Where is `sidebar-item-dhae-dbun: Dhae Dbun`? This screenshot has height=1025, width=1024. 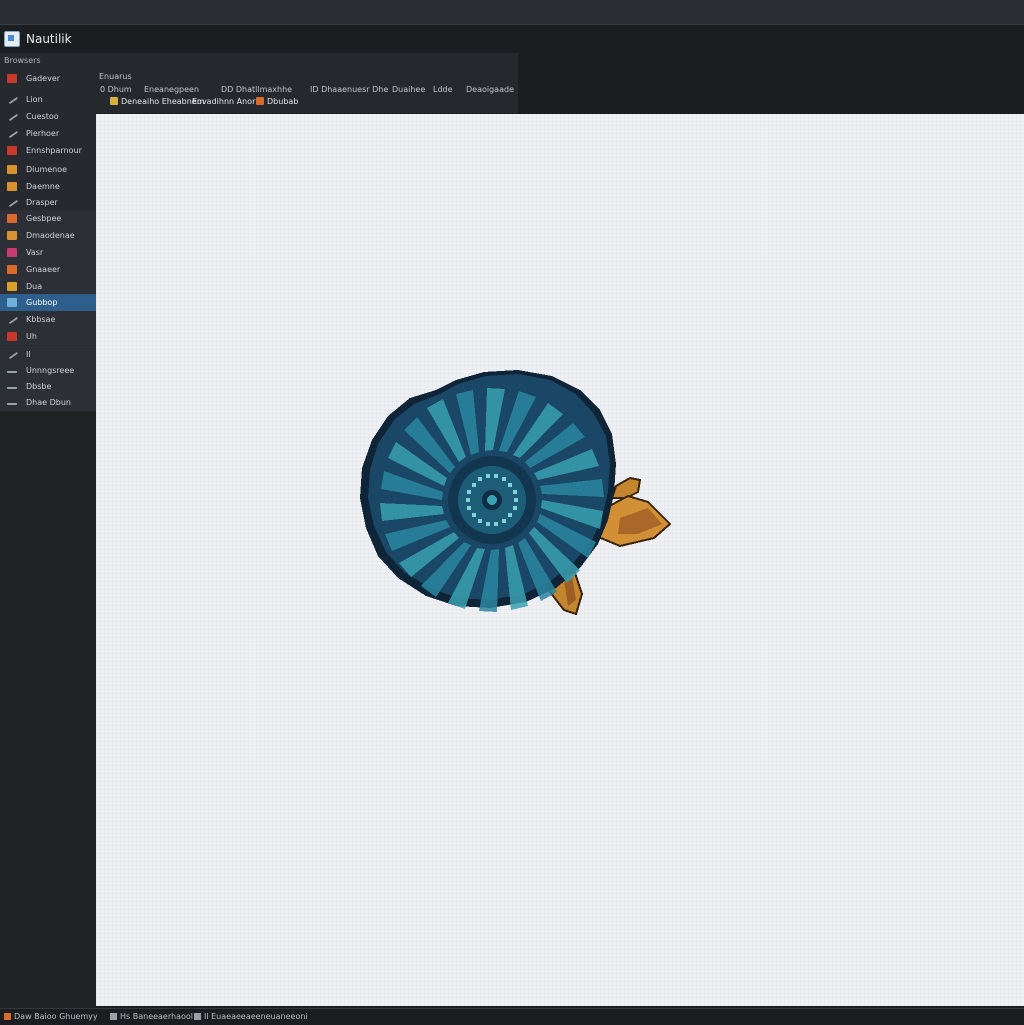 sidebar-item-dhae-dbun: Dhae Dbun is located at coordinates (48, 402).